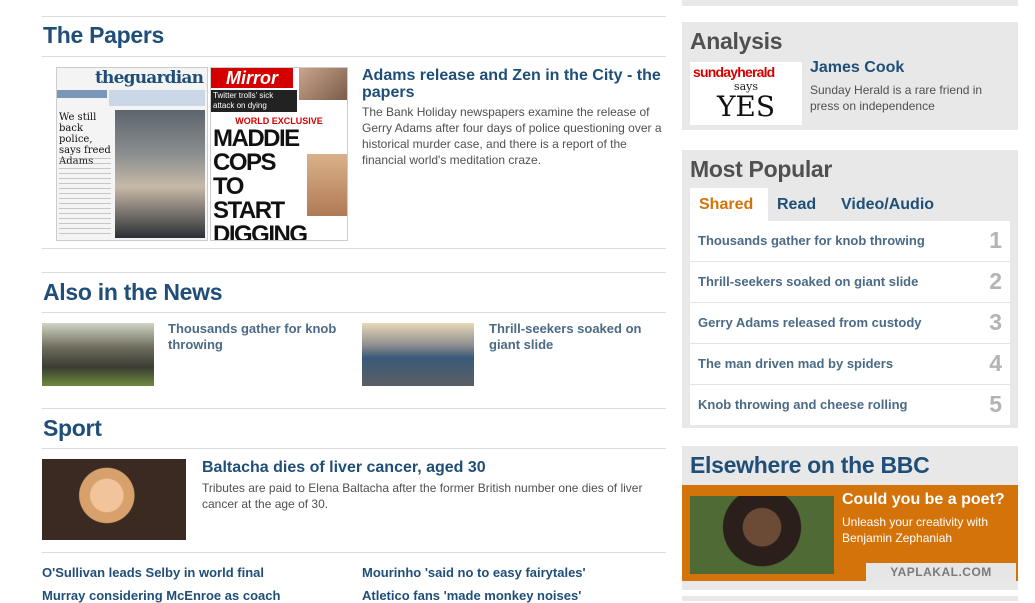 The image size is (1035, 603). I want to click on promo-title-link: Could you be a poet?, so click(923, 500).